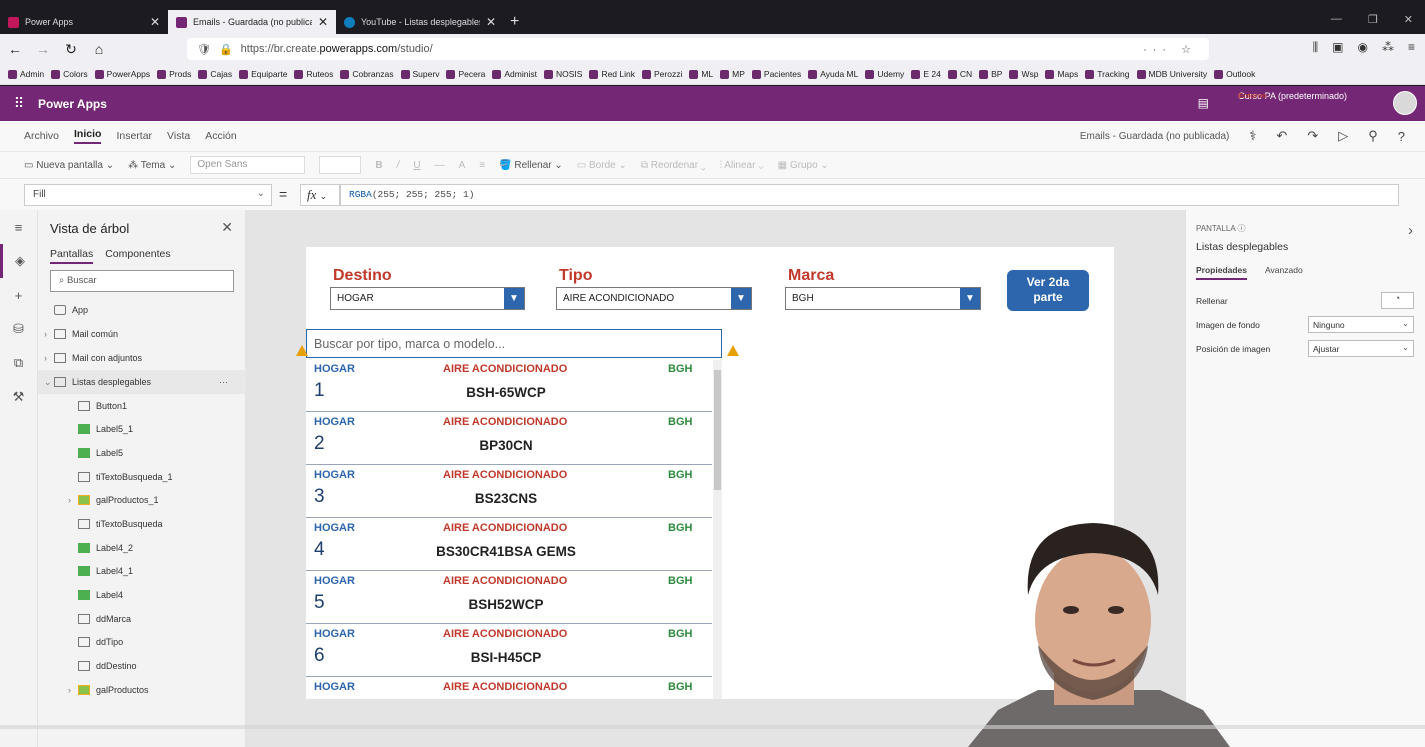 Image resolution: width=1425 pixels, height=747 pixels. Describe the element at coordinates (142, 642) in the screenshot. I see `tree-item: ddTipo` at that location.